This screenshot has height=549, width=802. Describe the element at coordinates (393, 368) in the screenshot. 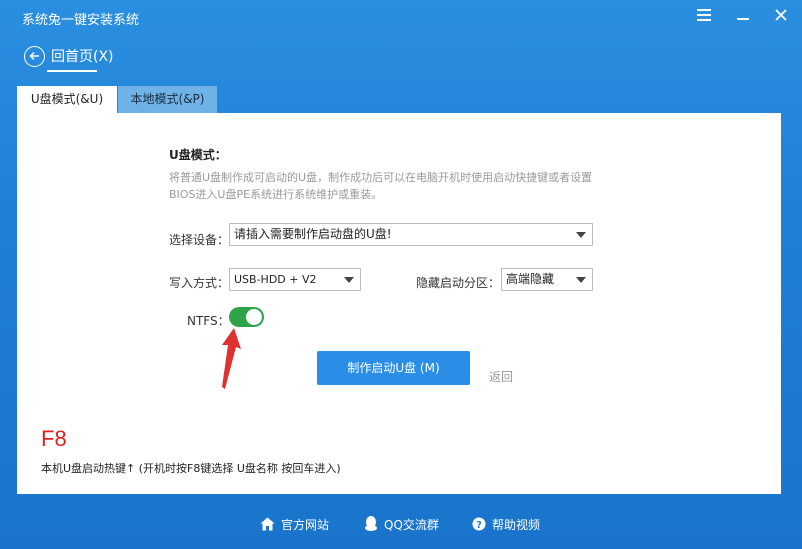

I see `make-boot-usb-button: 制作启动U盘 (M)` at that location.